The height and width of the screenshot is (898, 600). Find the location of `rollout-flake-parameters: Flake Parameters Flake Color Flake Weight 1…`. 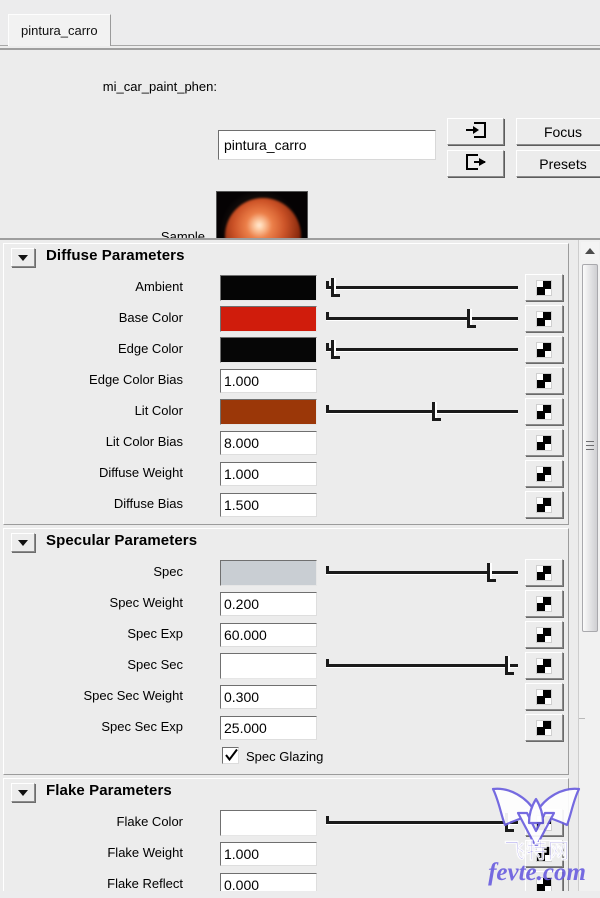

rollout-flake-parameters: Flake Parameters Flake Color Flake Weight 1… is located at coordinates (286, 834).